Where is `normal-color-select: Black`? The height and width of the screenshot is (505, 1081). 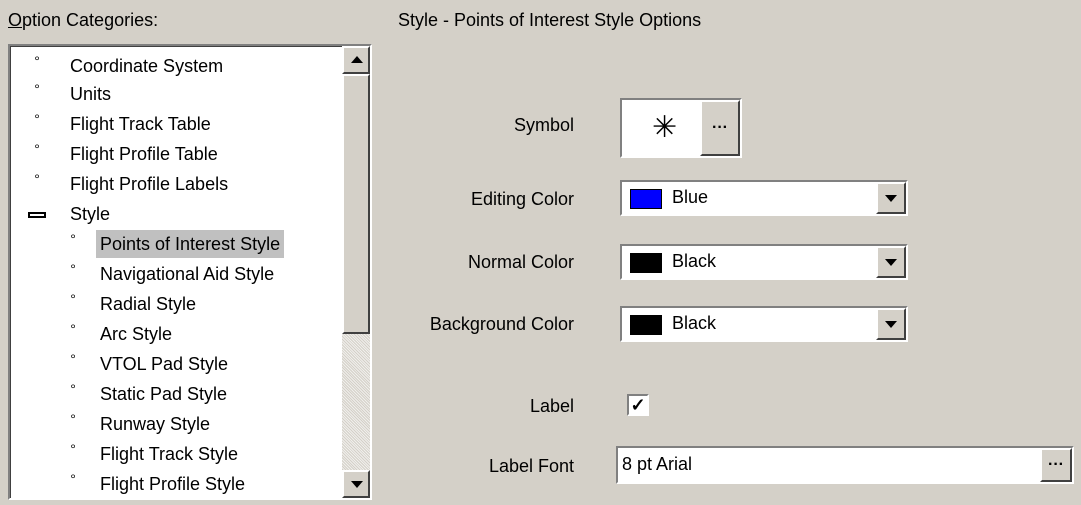 normal-color-select: Black is located at coordinates (764, 262).